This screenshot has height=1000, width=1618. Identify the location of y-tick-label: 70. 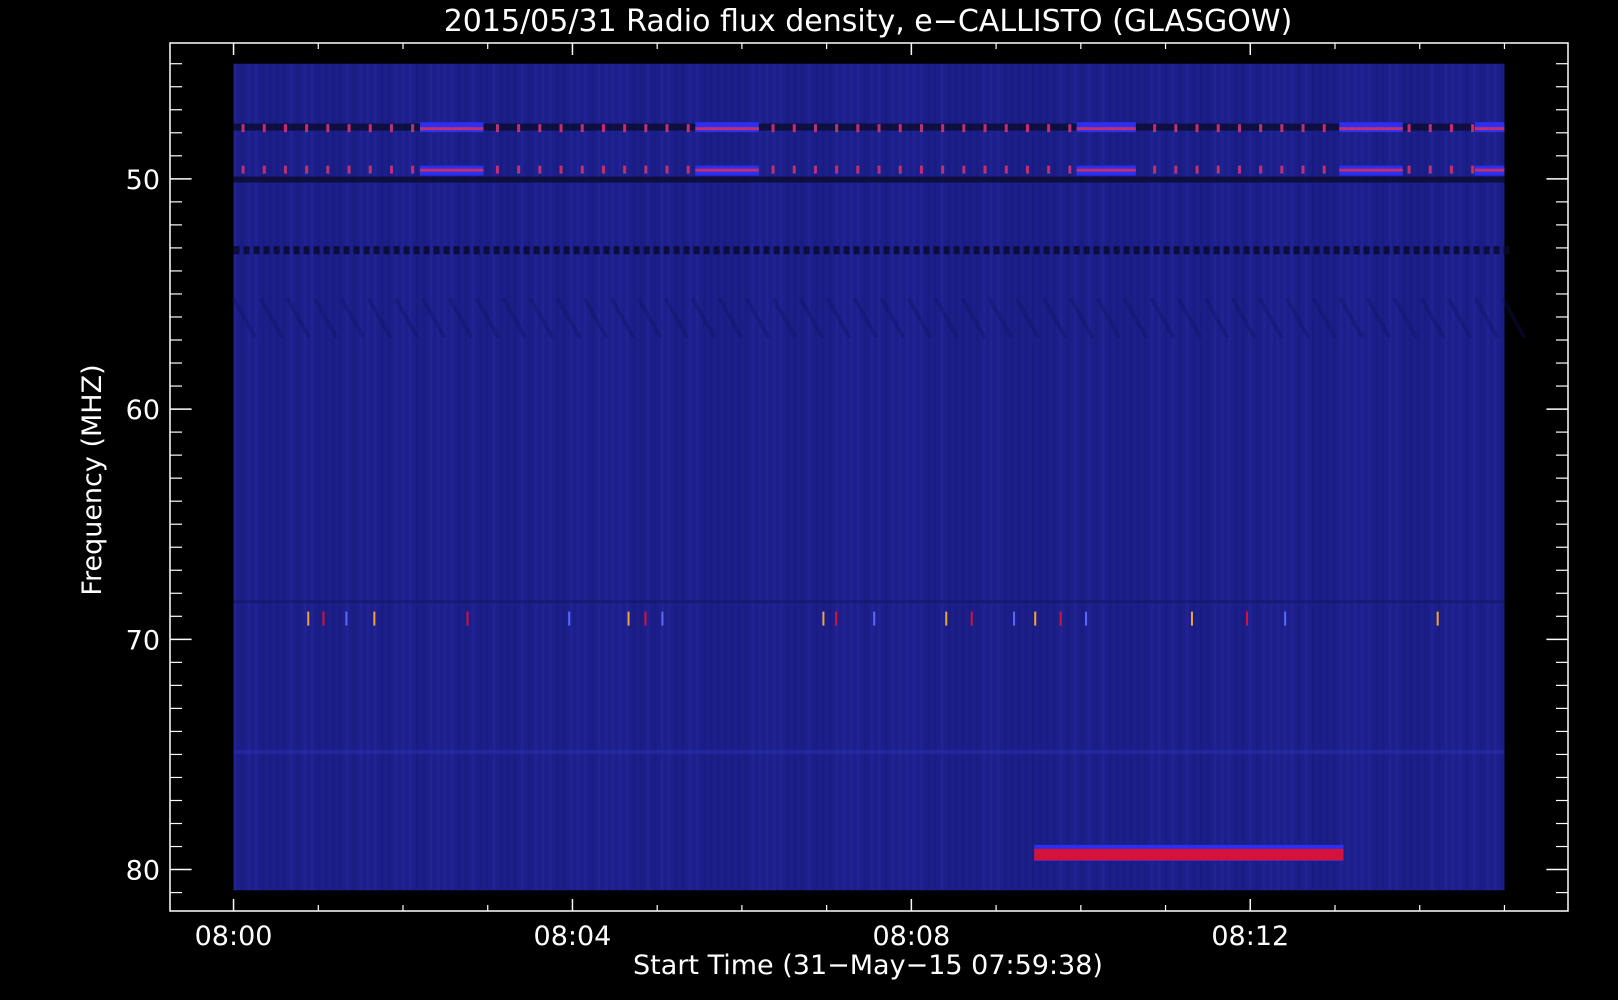
(143, 640).